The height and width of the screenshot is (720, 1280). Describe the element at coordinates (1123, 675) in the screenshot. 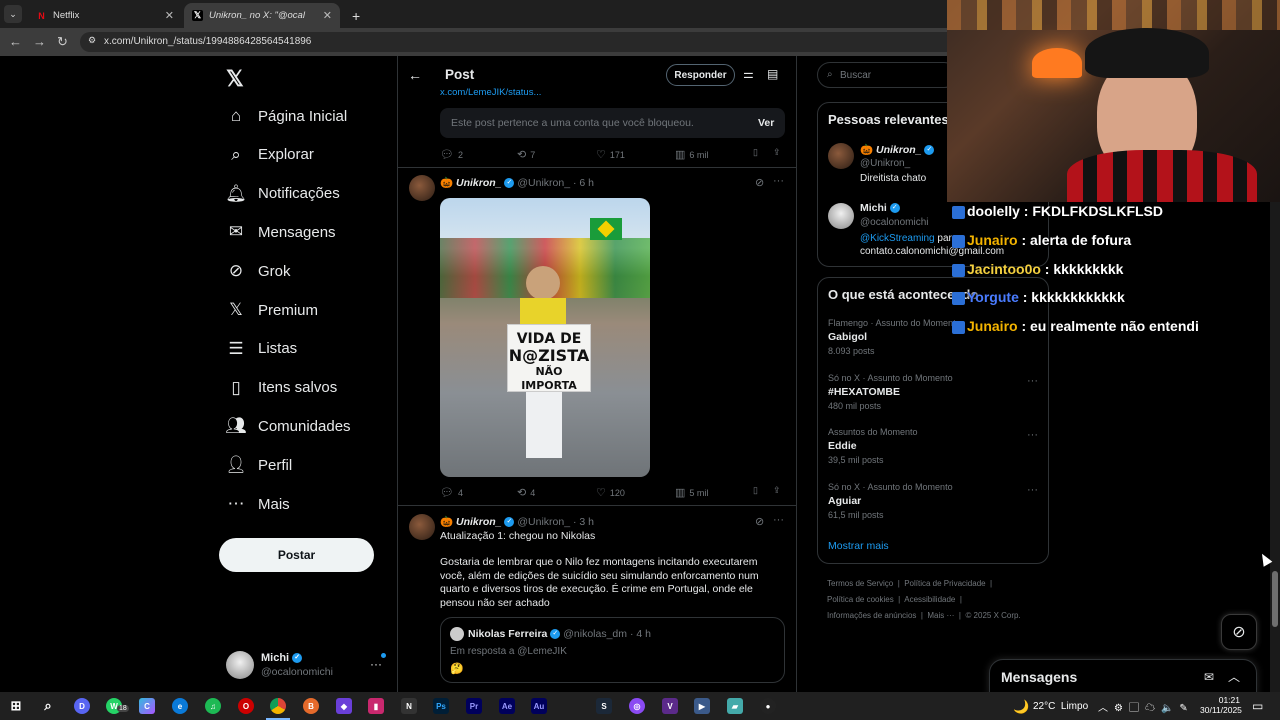

I see `messages-drawer: Mensagens ✉ ︿` at that location.